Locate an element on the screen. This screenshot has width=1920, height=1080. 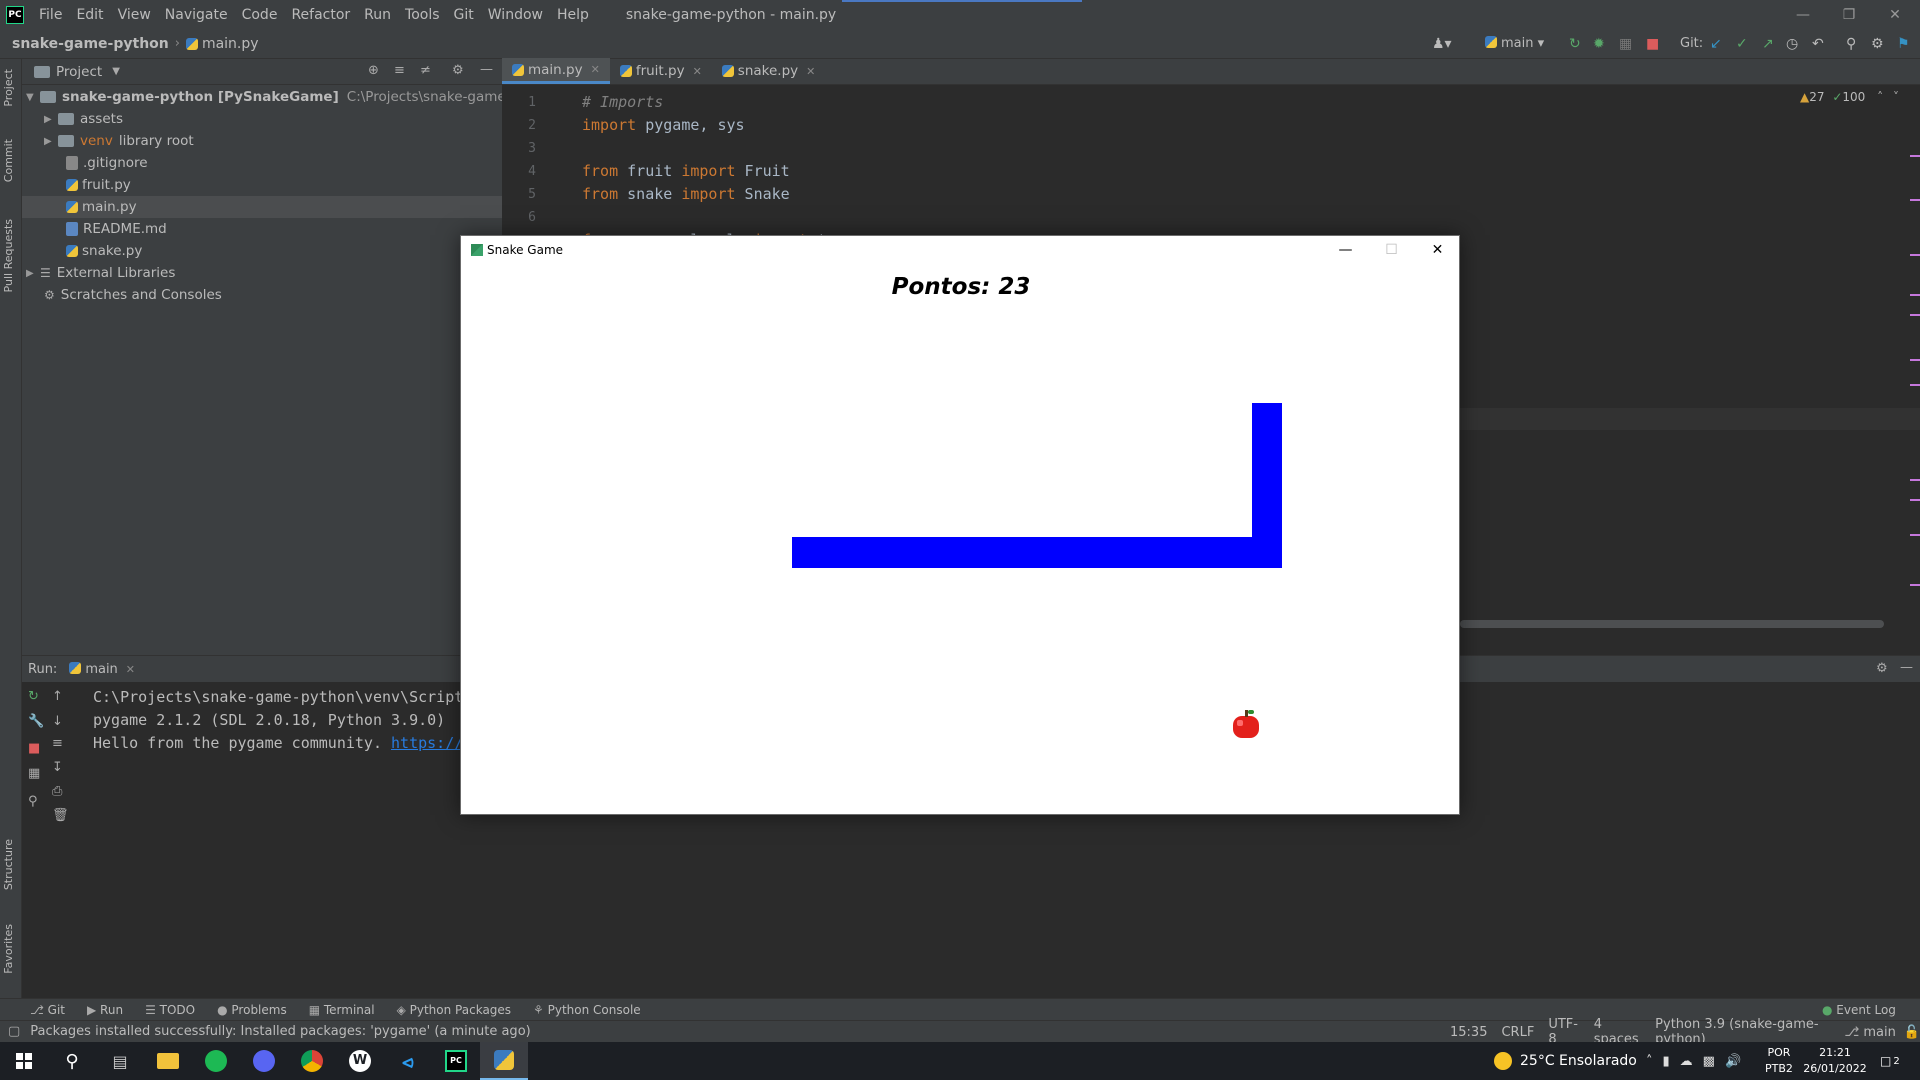
file-explorer-icon is located at coordinates (168, 1061).